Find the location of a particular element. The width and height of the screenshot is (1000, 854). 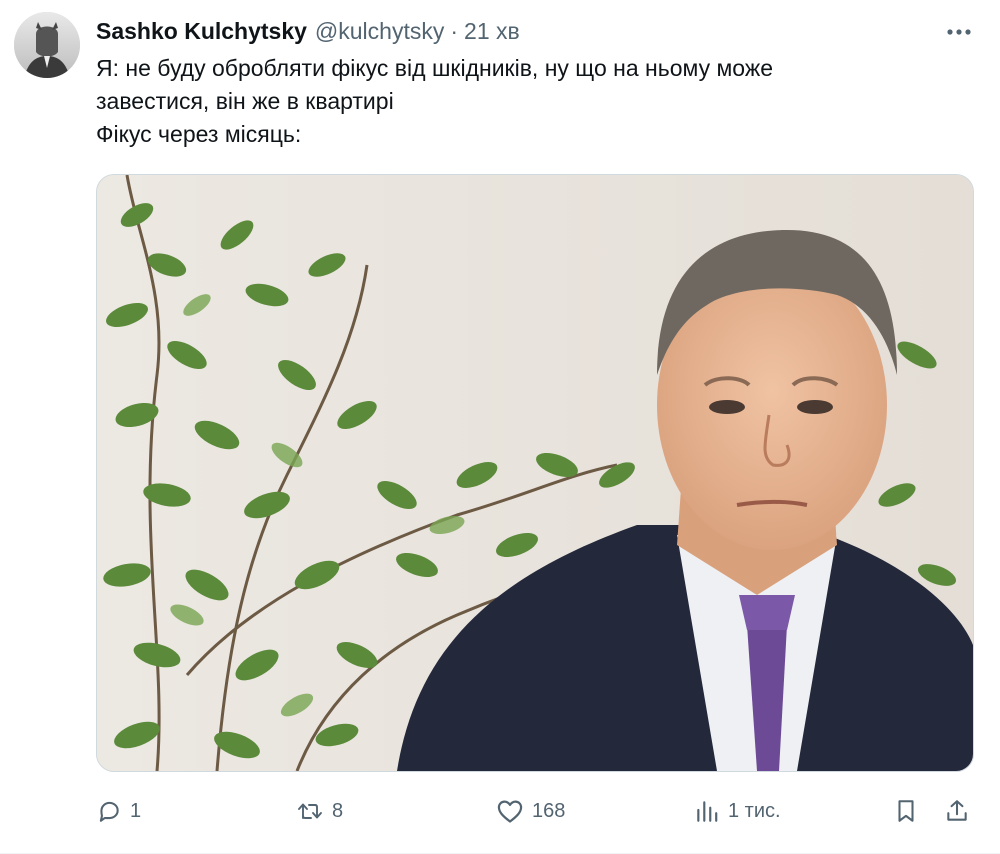

heart-icon is located at coordinates (510, 811).